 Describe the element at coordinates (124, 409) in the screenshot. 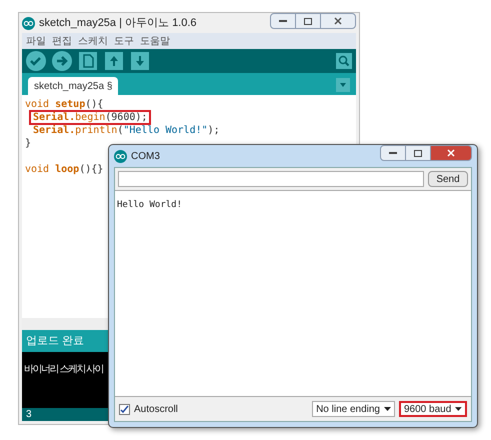

I see `autoscroll-checkbox` at that location.